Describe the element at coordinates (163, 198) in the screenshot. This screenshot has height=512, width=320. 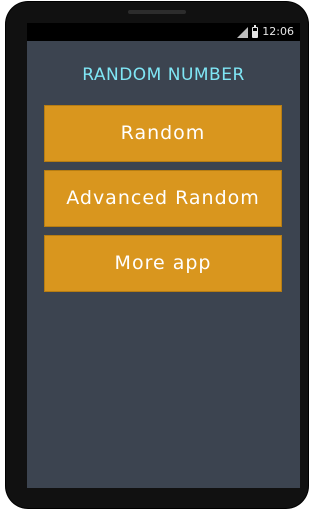
I see `advanced-random-button: Advanced Random` at that location.